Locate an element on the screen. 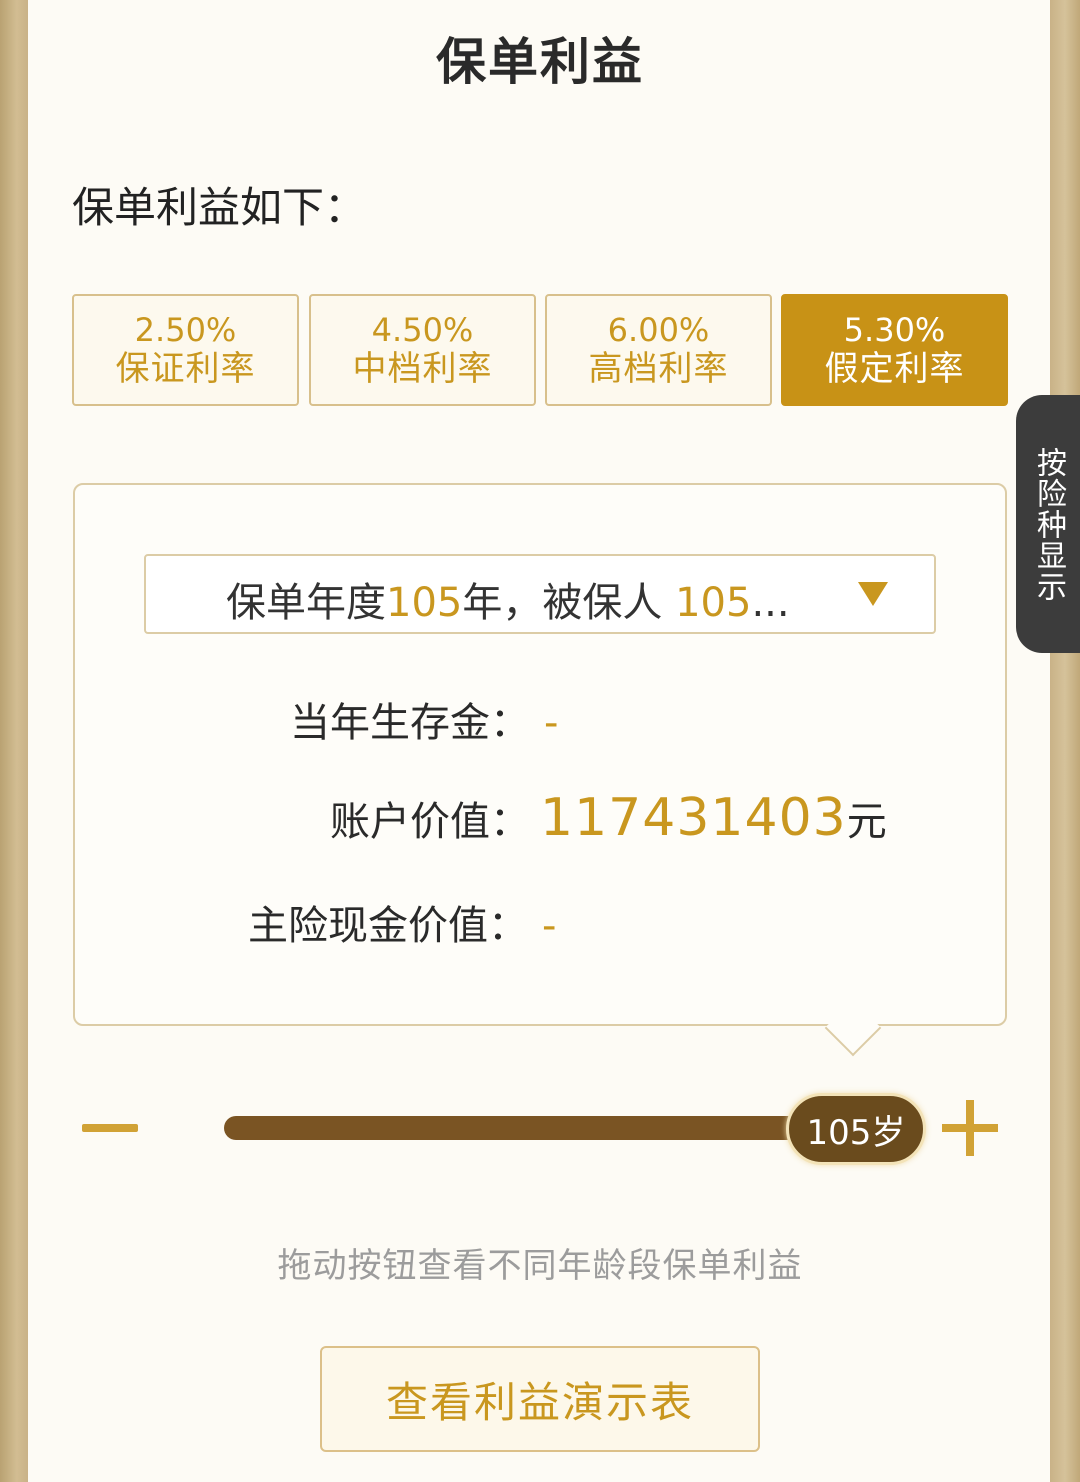 Image resolution: width=1080 pixels, height=1482 pixels. show-by-insurance-type-tab: 按险种显示 is located at coordinates (1048, 524).